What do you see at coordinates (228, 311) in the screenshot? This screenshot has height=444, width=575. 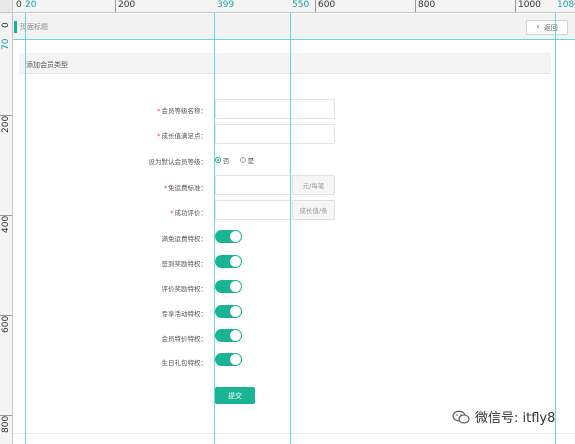 I see `exclusive-activity-toggle` at bounding box center [228, 311].